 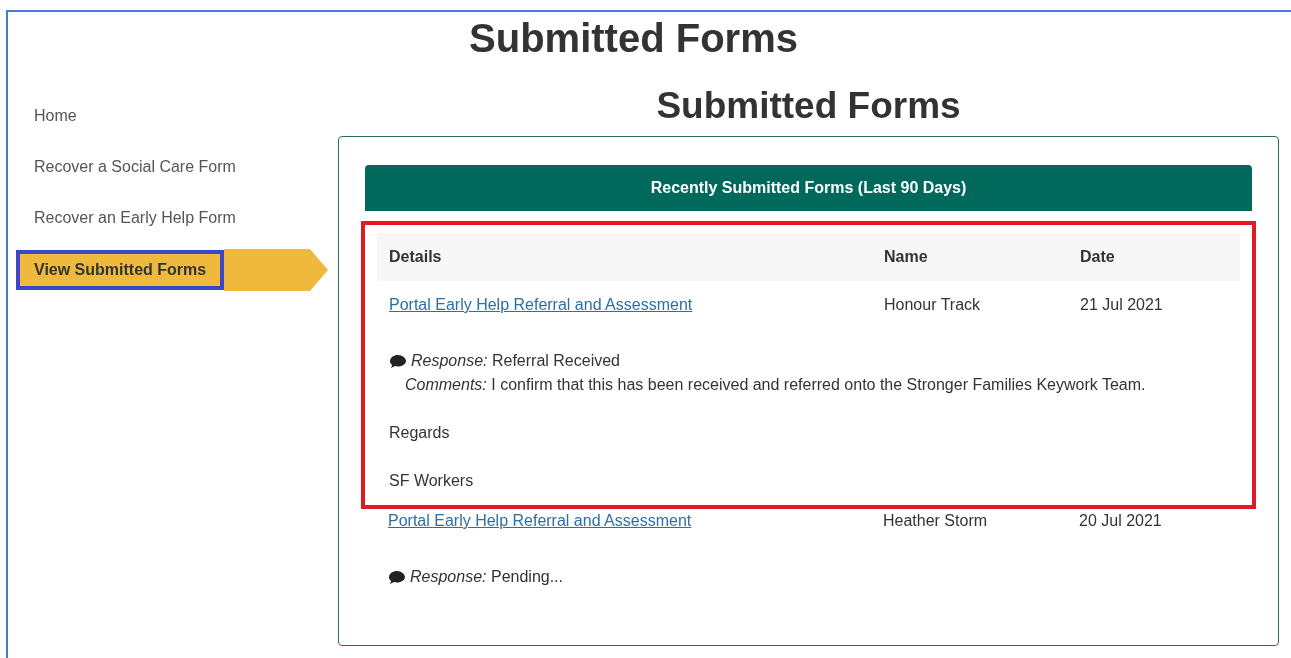 What do you see at coordinates (416, 257) in the screenshot?
I see `column-header: Details` at bounding box center [416, 257].